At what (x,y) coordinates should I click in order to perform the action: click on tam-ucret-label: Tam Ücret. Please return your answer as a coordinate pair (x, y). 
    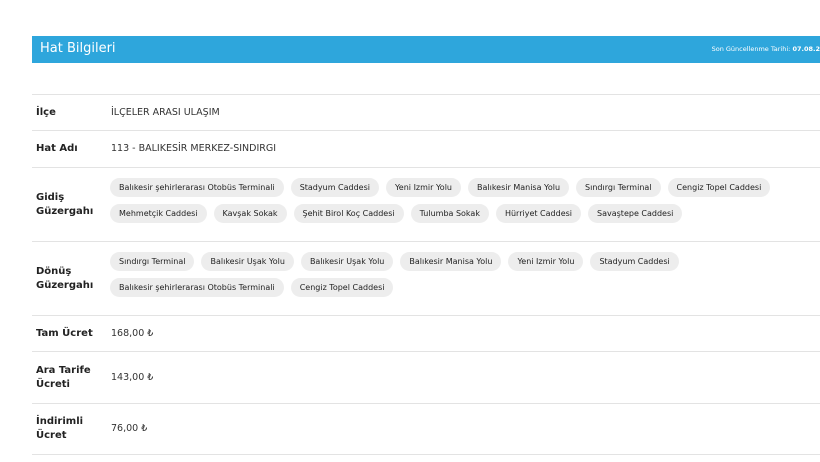
    Looking at the image, I should click on (64, 333).